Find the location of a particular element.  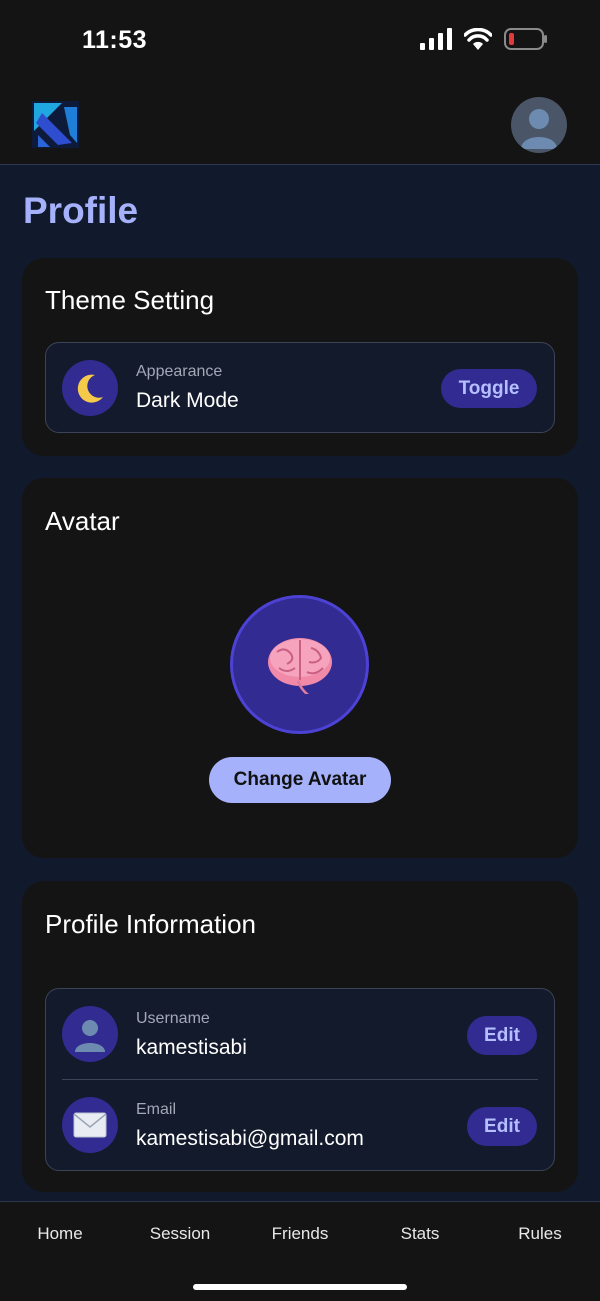

username-value: kamestisabi is located at coordinates (191, 1047).